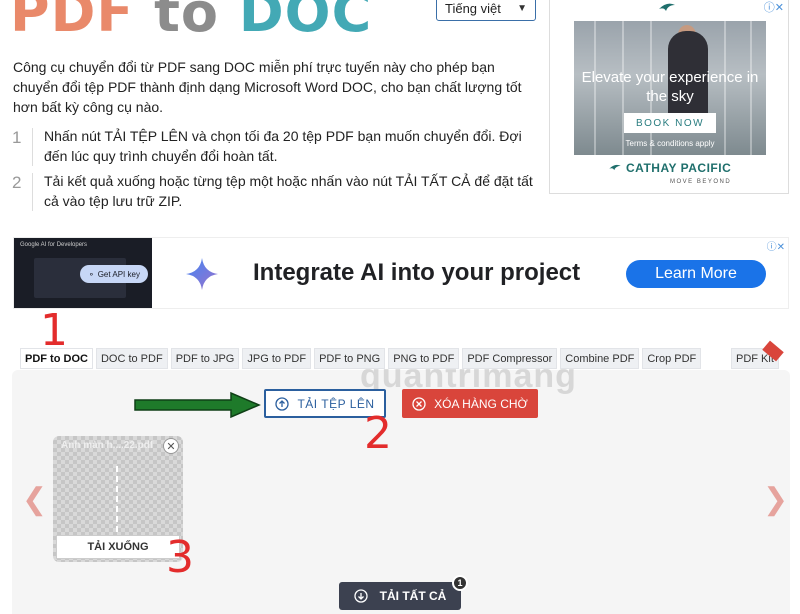 This screenshot has height=614, width=800. I want to click on book-now-button: BOOK NOW, so click(670, 123).